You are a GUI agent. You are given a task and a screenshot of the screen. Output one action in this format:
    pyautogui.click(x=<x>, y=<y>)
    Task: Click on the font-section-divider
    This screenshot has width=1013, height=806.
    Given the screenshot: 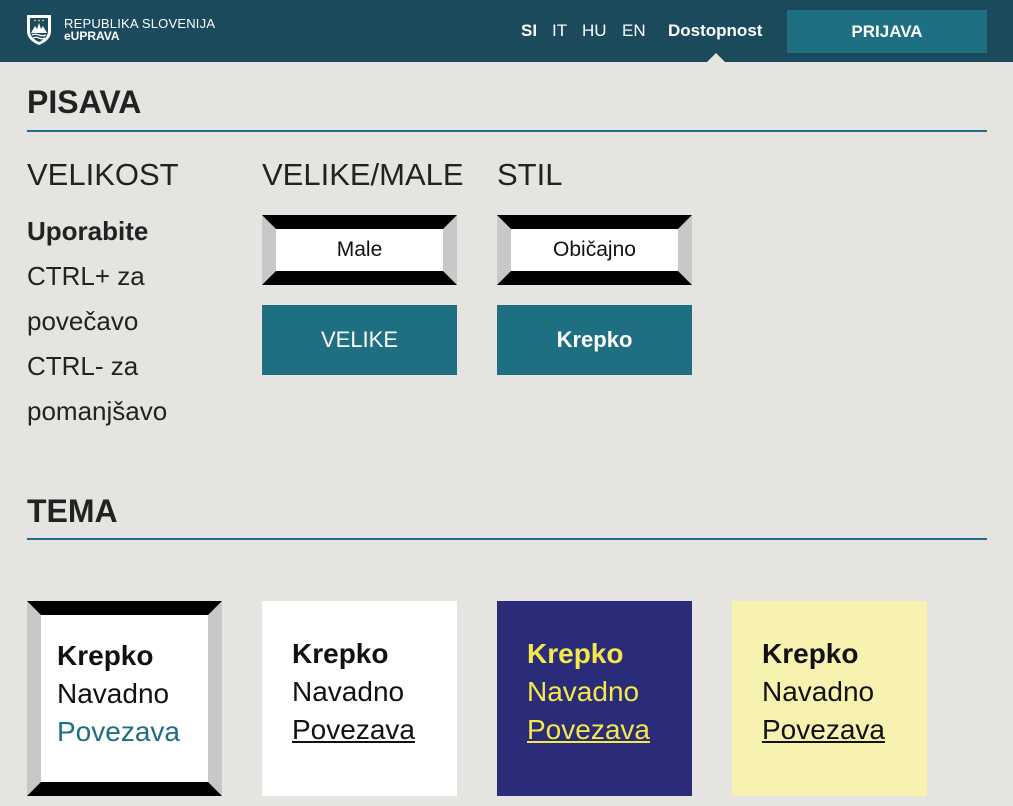 What is the action you would take?
    pyautogui.click(x=507, y=131)
    